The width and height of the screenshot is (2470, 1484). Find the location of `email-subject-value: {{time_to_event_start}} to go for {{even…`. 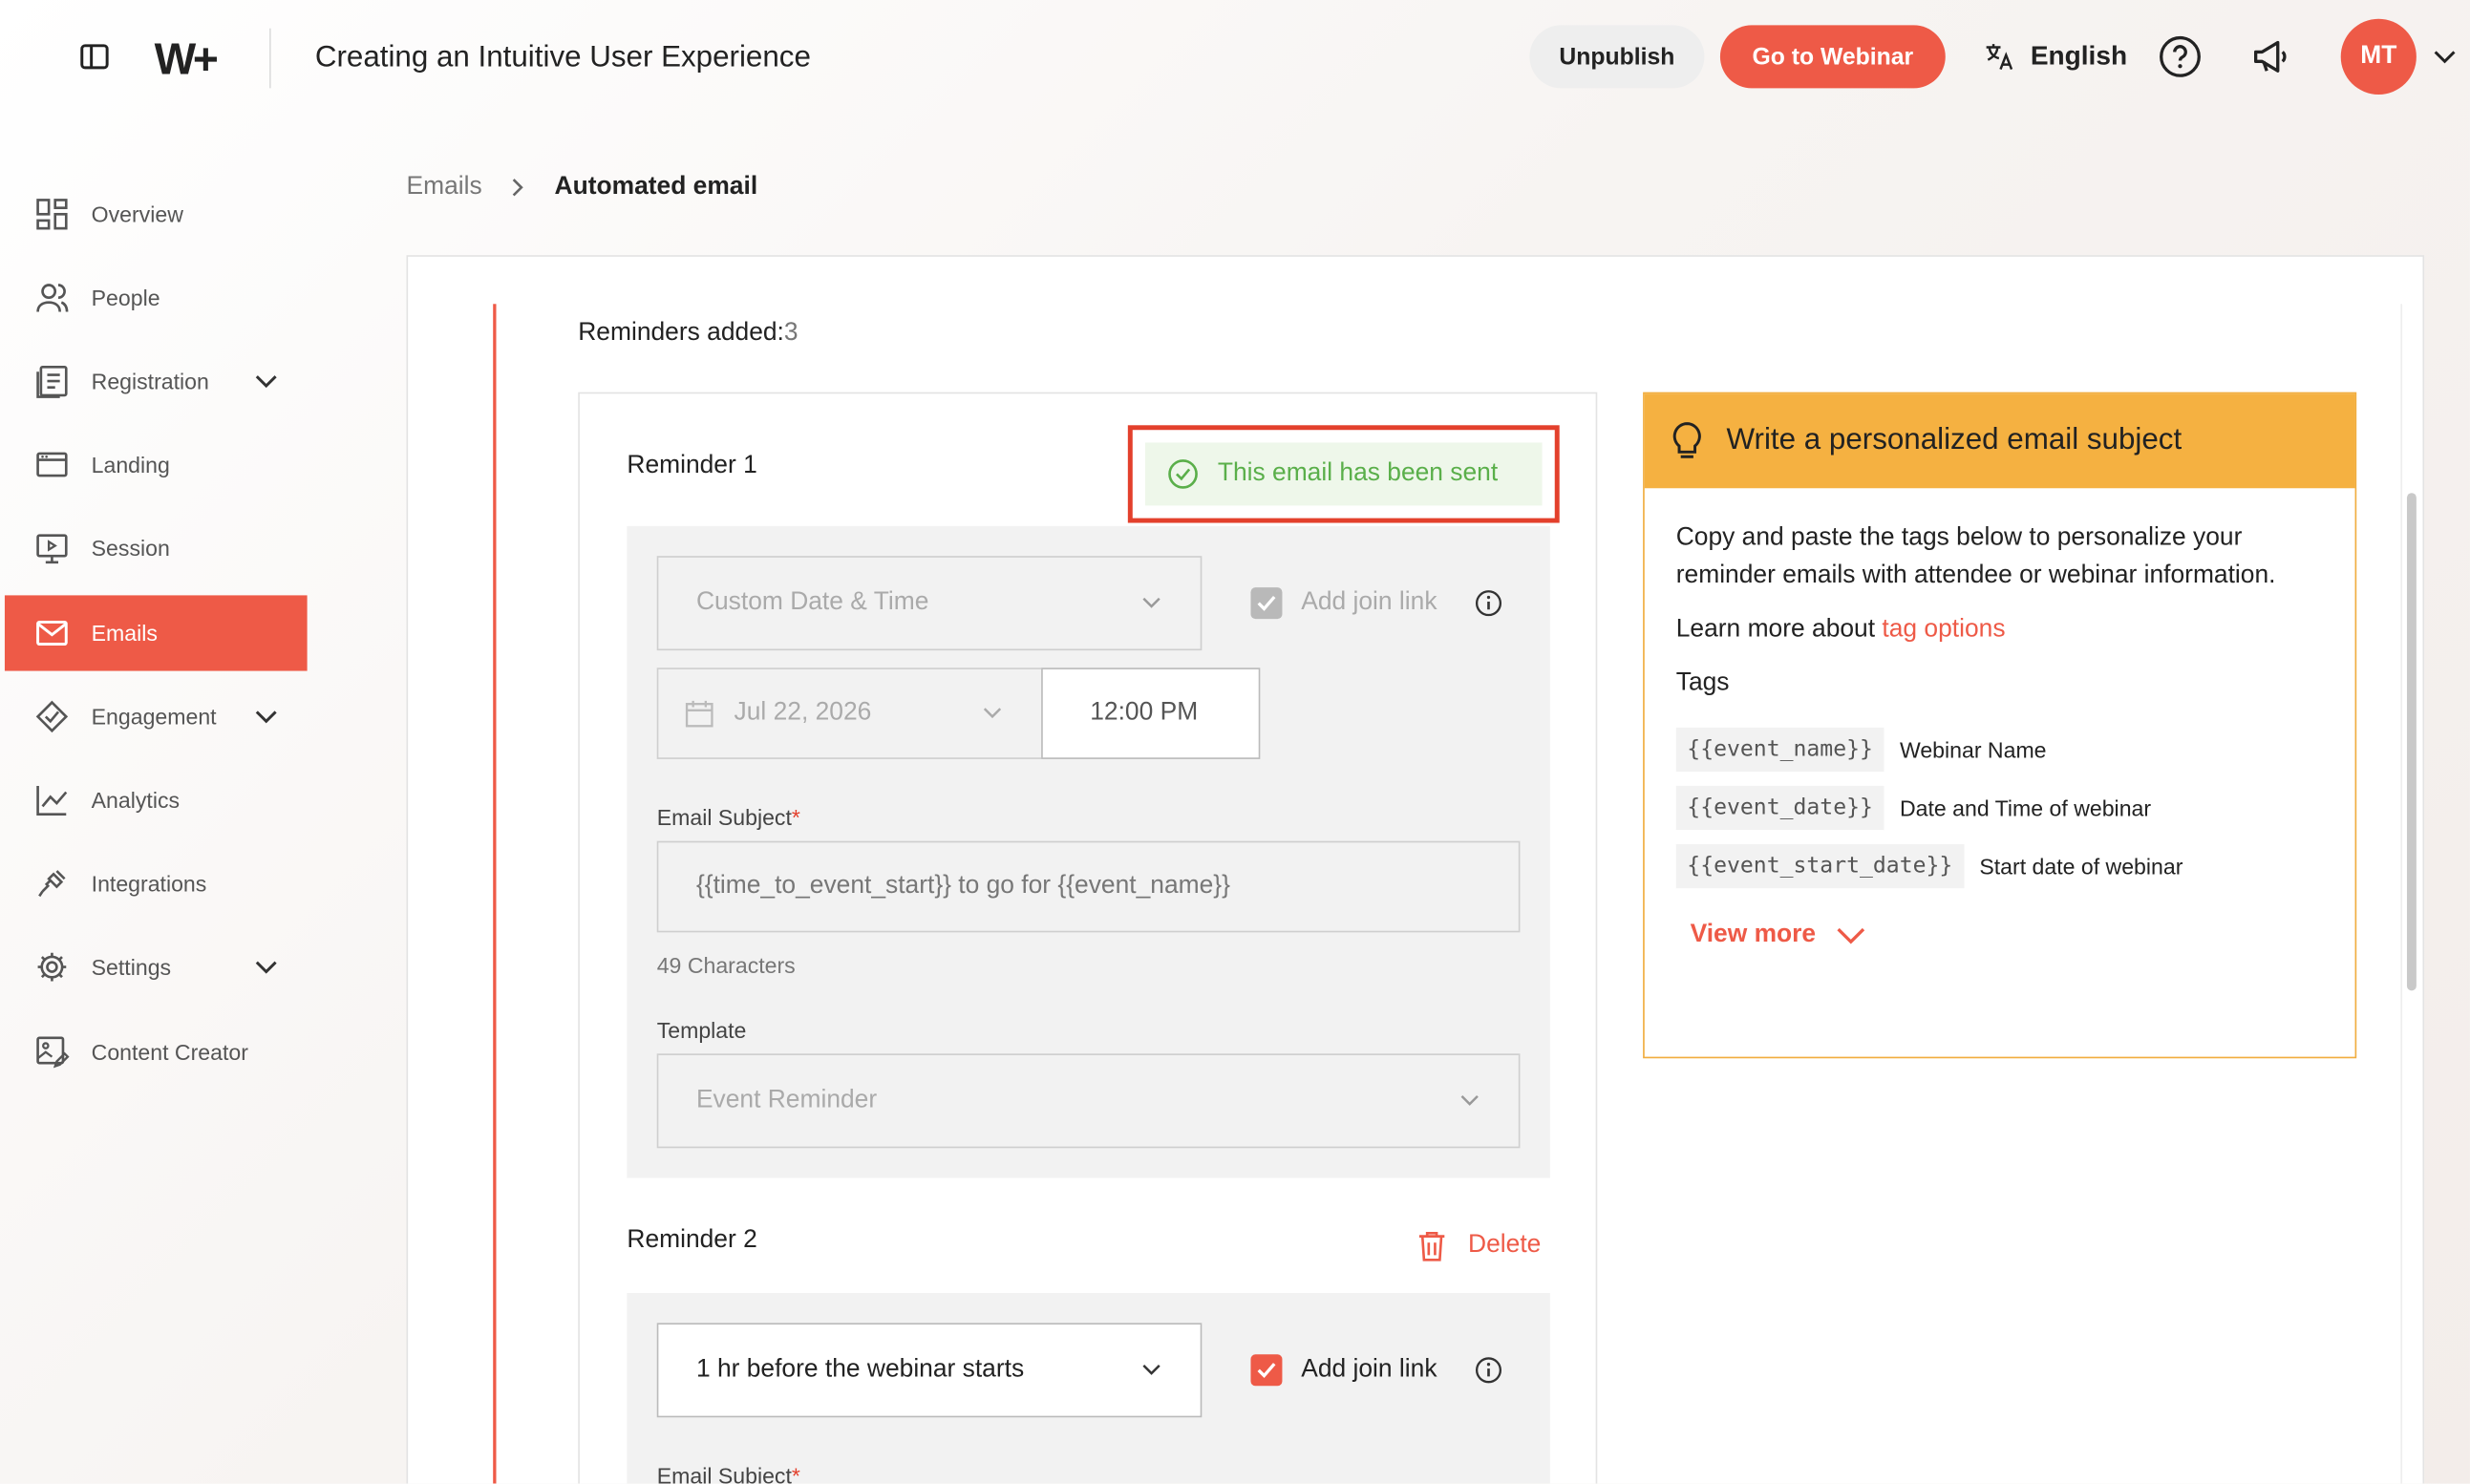

email-subject-value: {{time_to_event_start}} to go for {{even… is located at coordinates (962, 886).